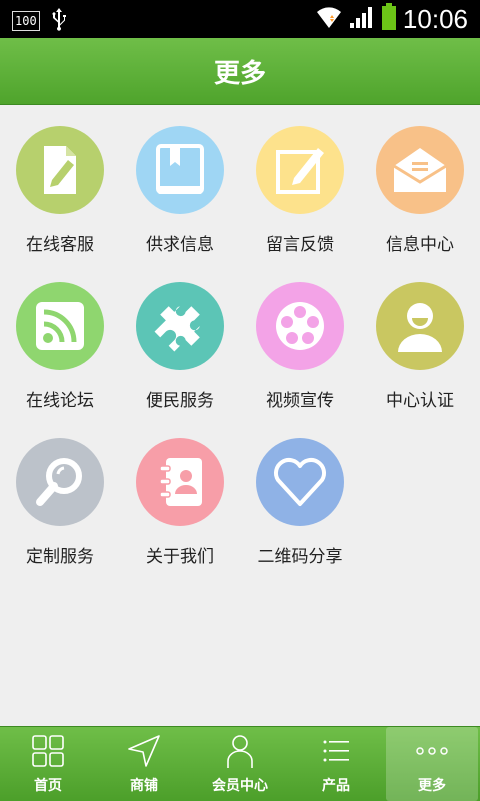 The image size is (480, 801). I want to click on grid-item-label: 信息中心, so click(420, 245).